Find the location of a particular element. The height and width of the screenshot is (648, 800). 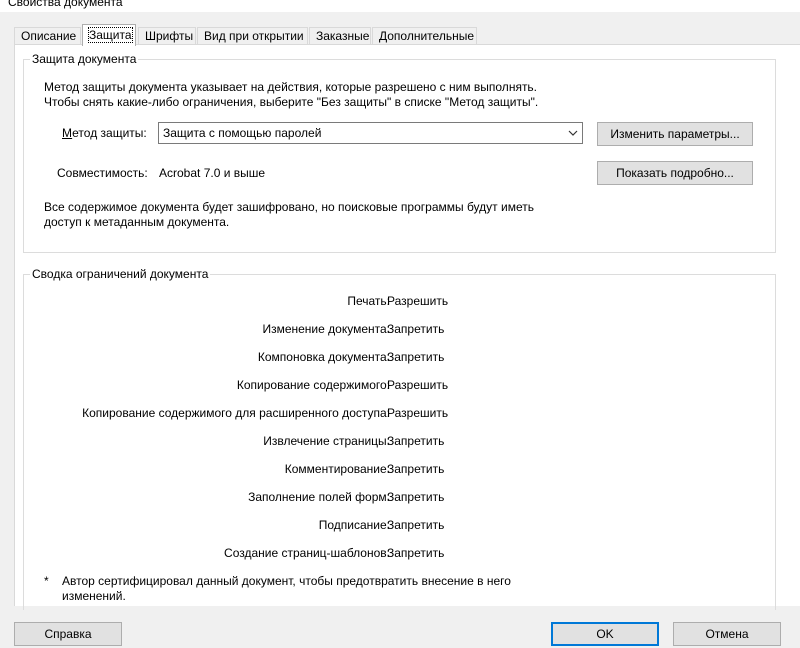

title-bar: Свойства документа is located at coordinates (400, 6).